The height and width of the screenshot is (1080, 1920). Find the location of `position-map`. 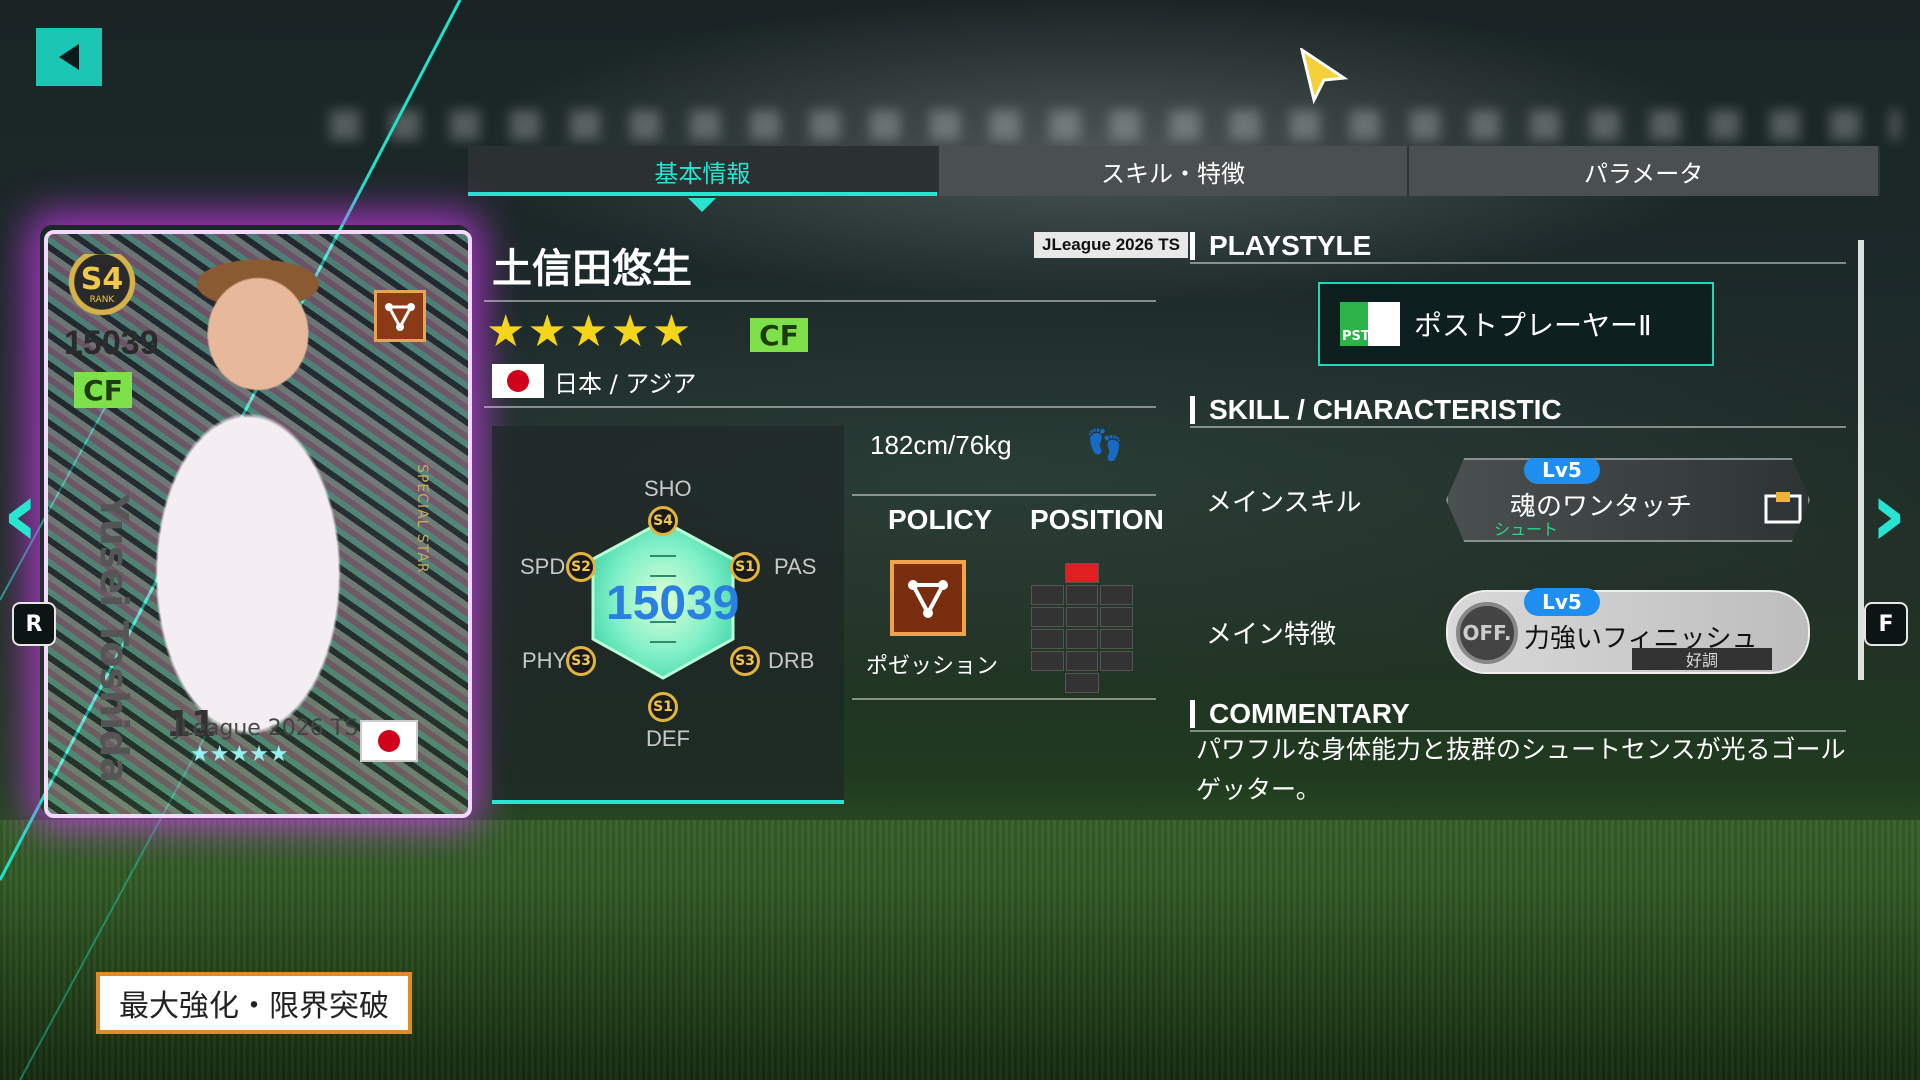

position-map is located at coordinates (1082, 628).